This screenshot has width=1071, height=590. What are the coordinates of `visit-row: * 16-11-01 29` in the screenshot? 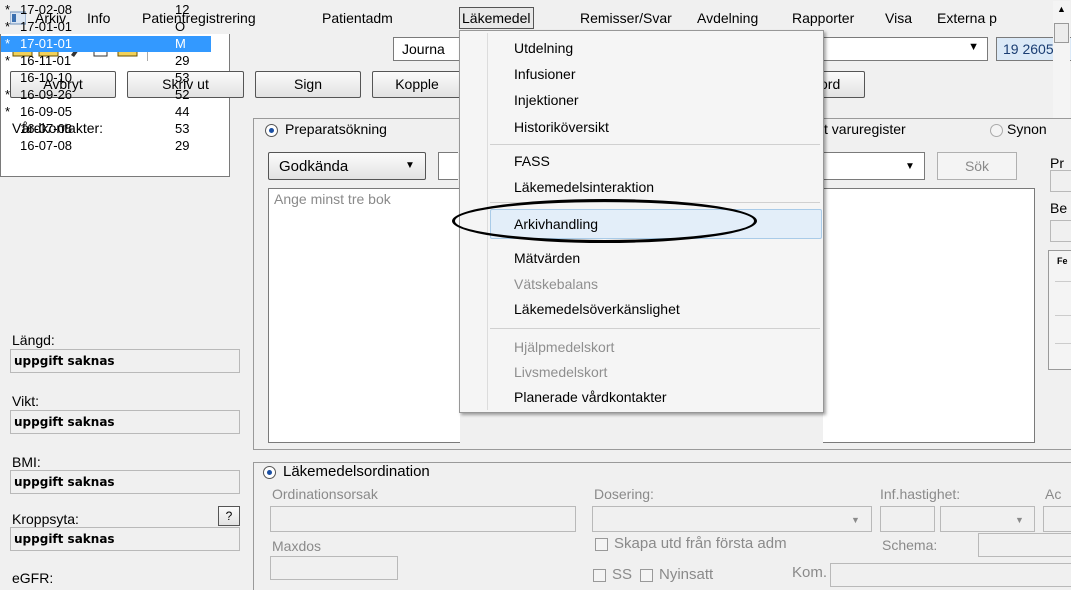 It's located at (106, 61).